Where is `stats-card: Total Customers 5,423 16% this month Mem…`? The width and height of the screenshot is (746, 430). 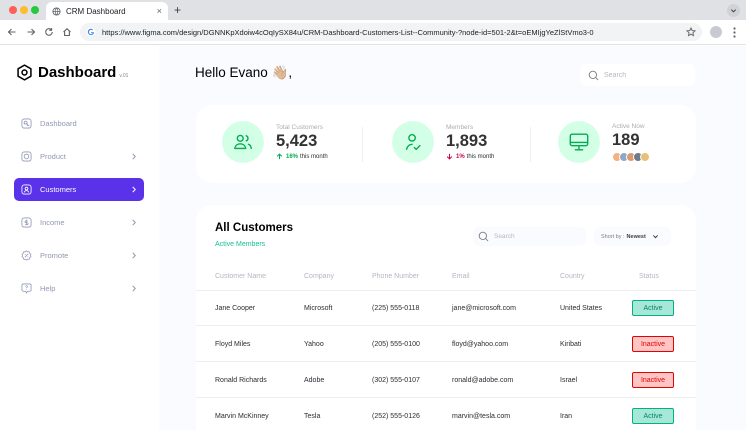
stats-card: Total Customers 5,423 16% this month Mem… is located at coordinates (446, 144).